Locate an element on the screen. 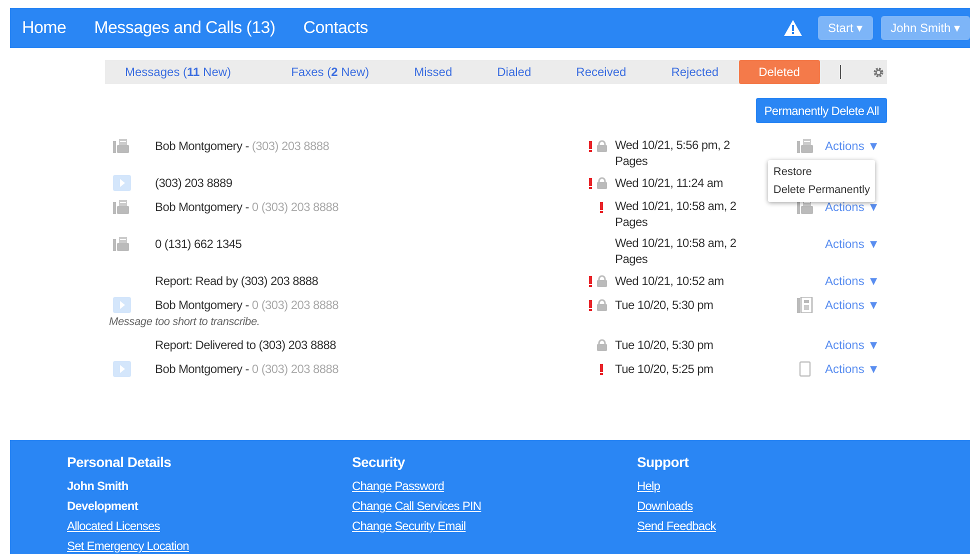  tab: Dialed is located at coordinates (514, 72).